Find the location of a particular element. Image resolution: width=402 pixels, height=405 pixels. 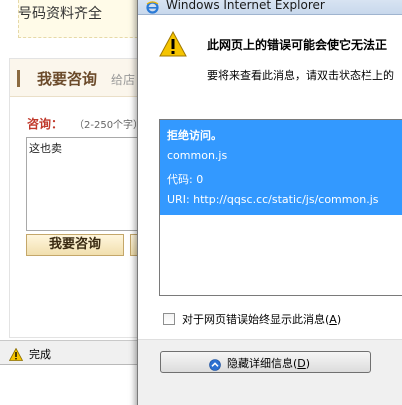

header-accent-bar is located at coordinates (18, 78).